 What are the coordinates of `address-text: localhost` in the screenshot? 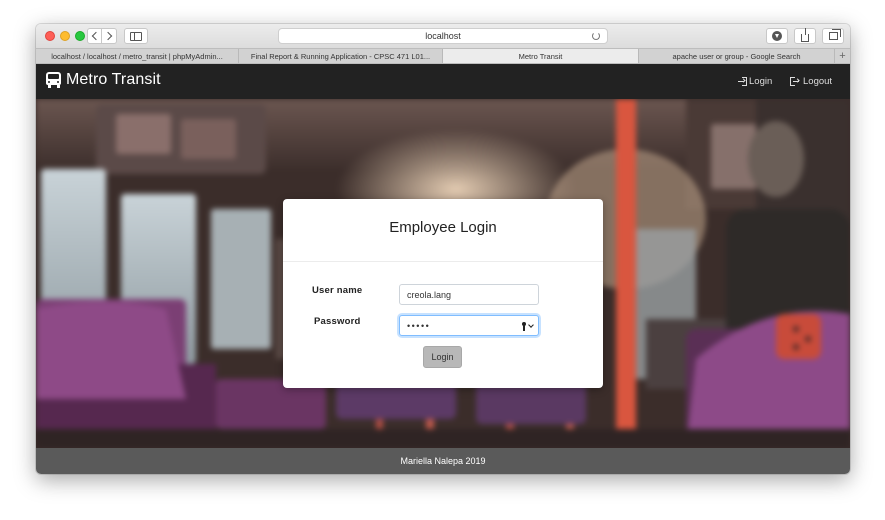 It's located at (443, 36).